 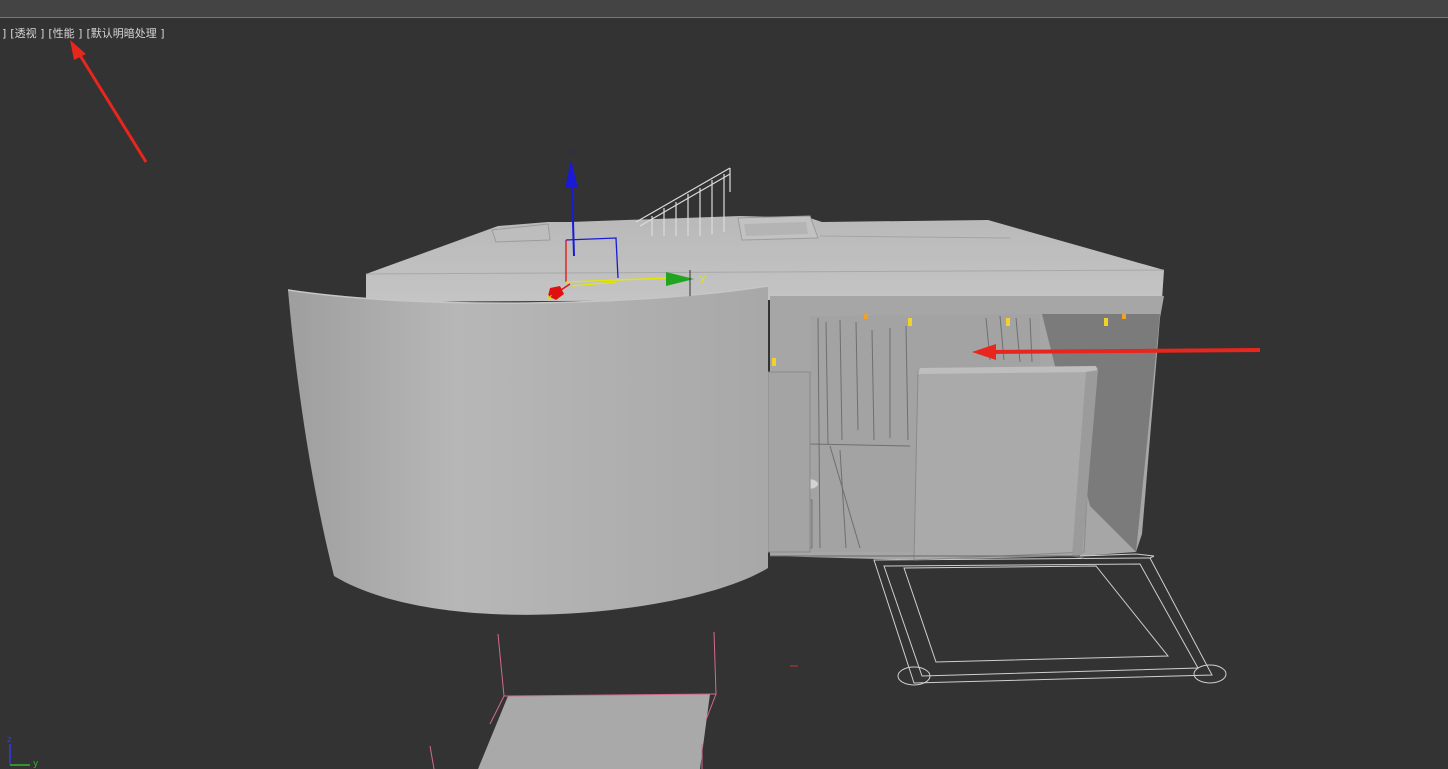 What do you see at coordinates (23, 752) in the screenshot?
I see `world-axis-indicator: z y` at bounding box center [23, 752].